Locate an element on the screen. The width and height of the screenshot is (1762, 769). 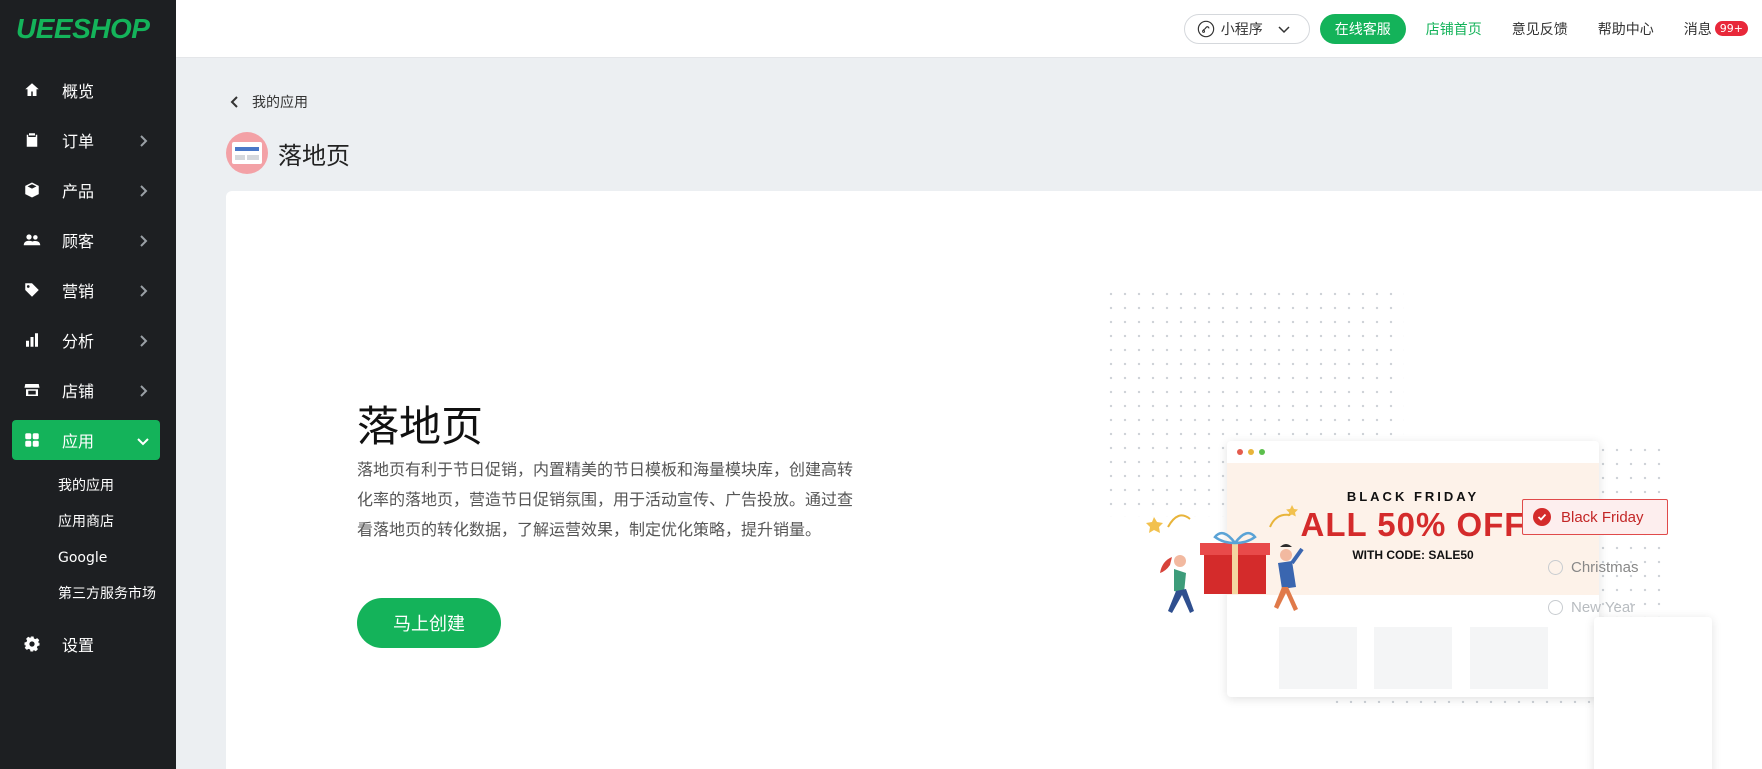
option-selected: Black Friday is located at coordinates (1595, 517).